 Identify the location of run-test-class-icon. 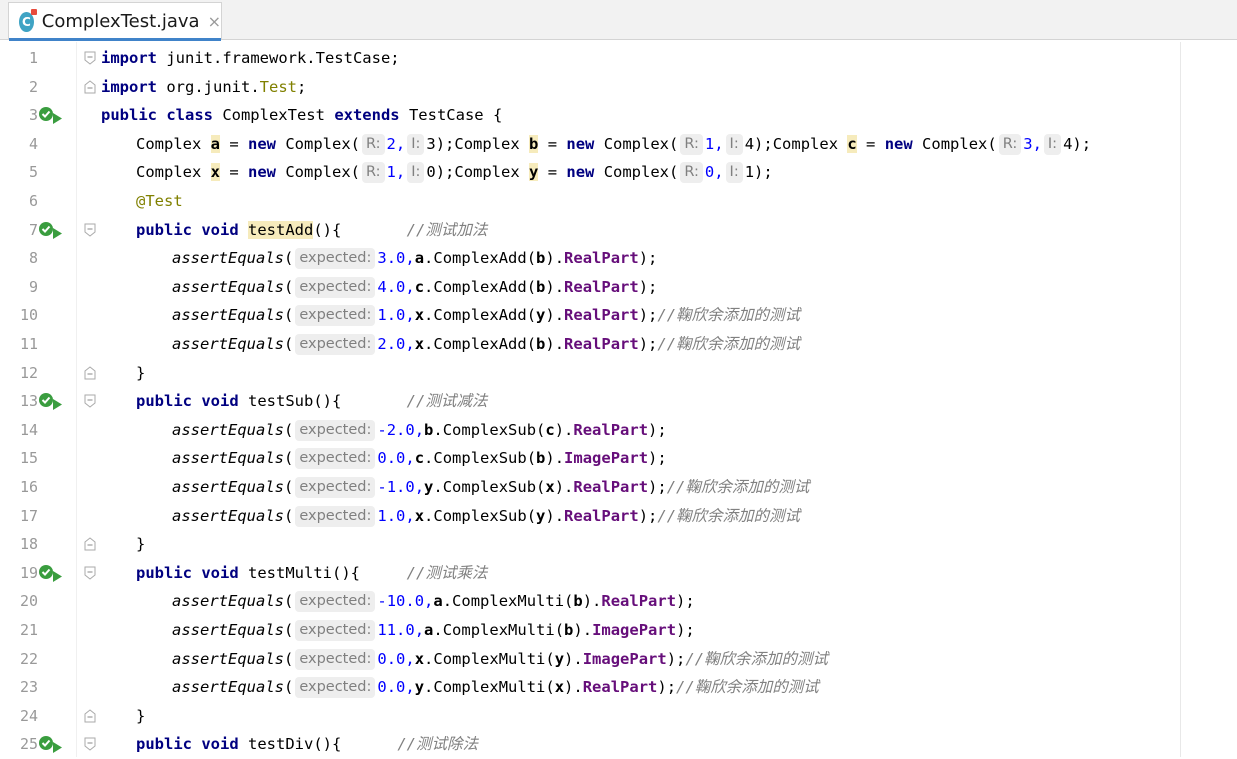
(51, 115).